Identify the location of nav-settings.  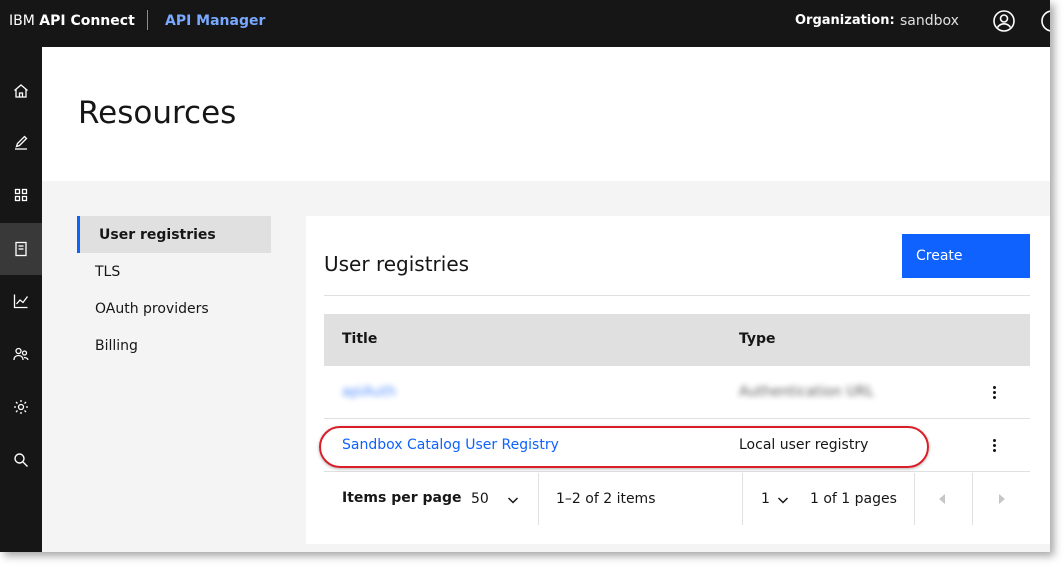
(21, 407).